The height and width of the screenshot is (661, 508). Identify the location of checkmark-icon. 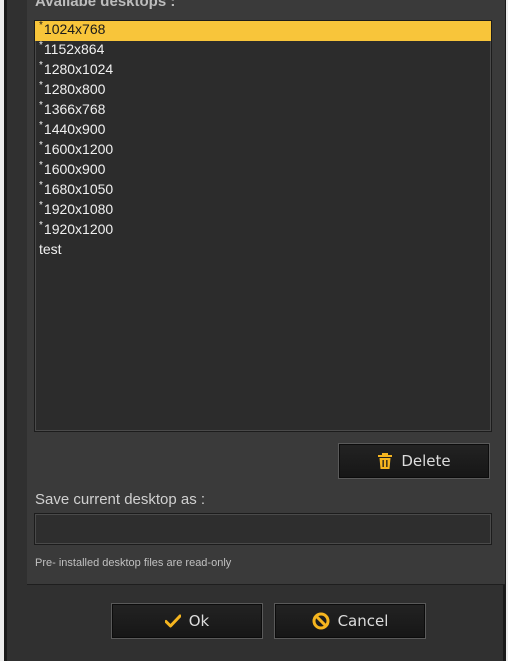
(172, 621).